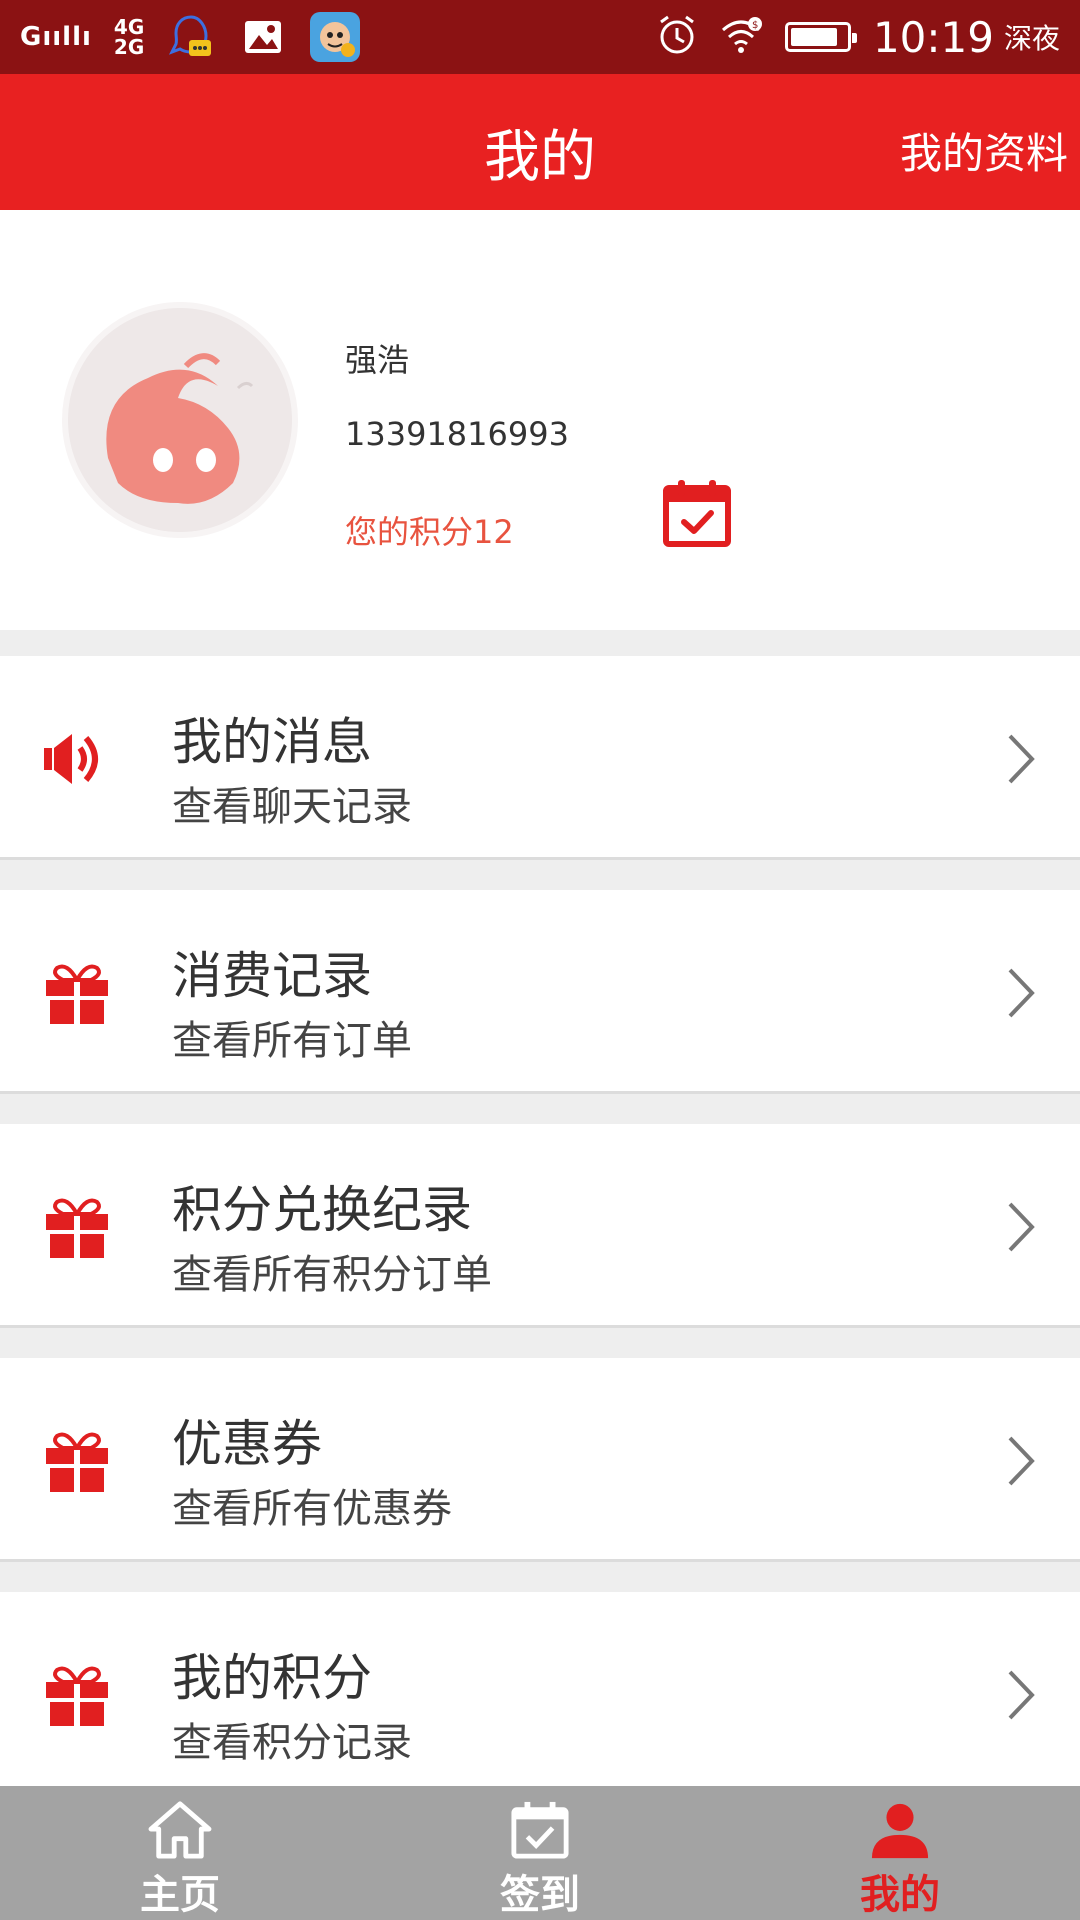 This screenshot has height=1920, width=1080. Describe the element at coordinates (540, 1460) in the screenshot. I see `menu-item-coupons: 优惠券 查看所有优惠券` at that location.